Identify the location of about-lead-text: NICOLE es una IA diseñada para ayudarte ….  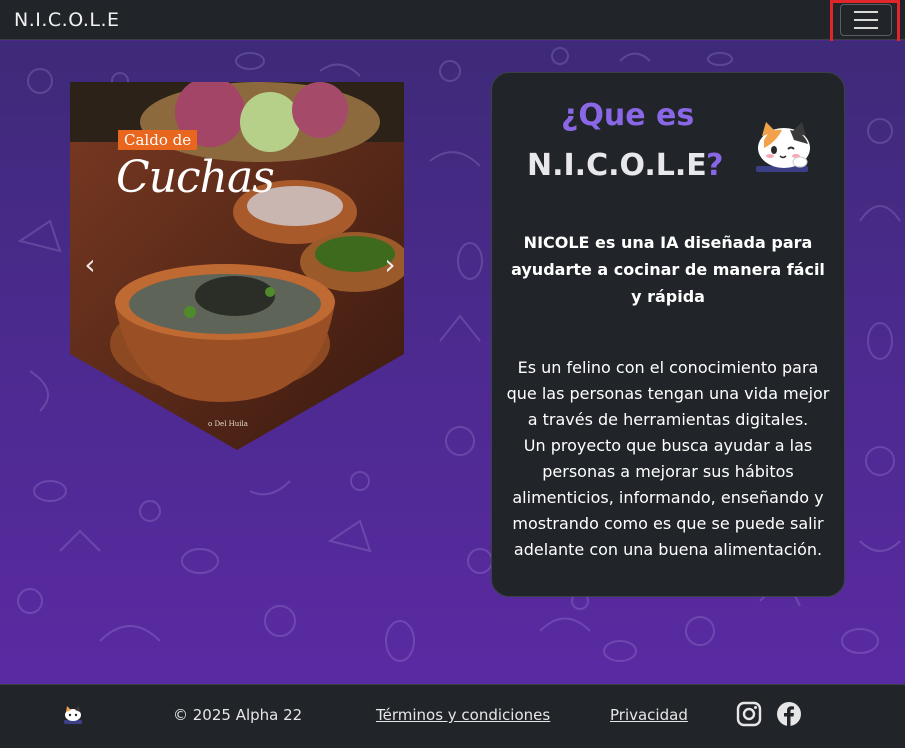
(668, 269).